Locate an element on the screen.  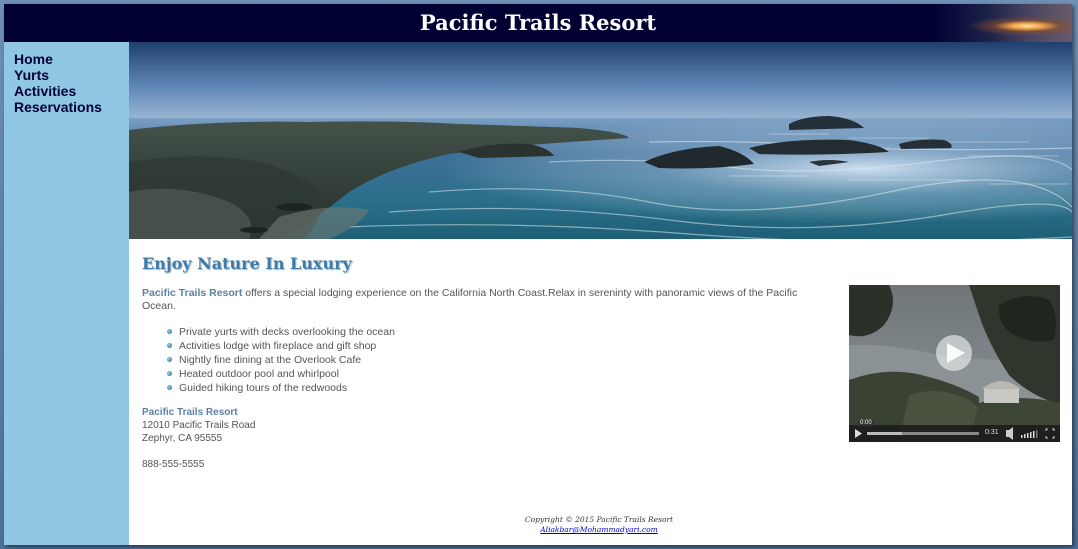
list-item: Nightly fine dining at the Overlook Cafe is located at coordinates (281, 360).